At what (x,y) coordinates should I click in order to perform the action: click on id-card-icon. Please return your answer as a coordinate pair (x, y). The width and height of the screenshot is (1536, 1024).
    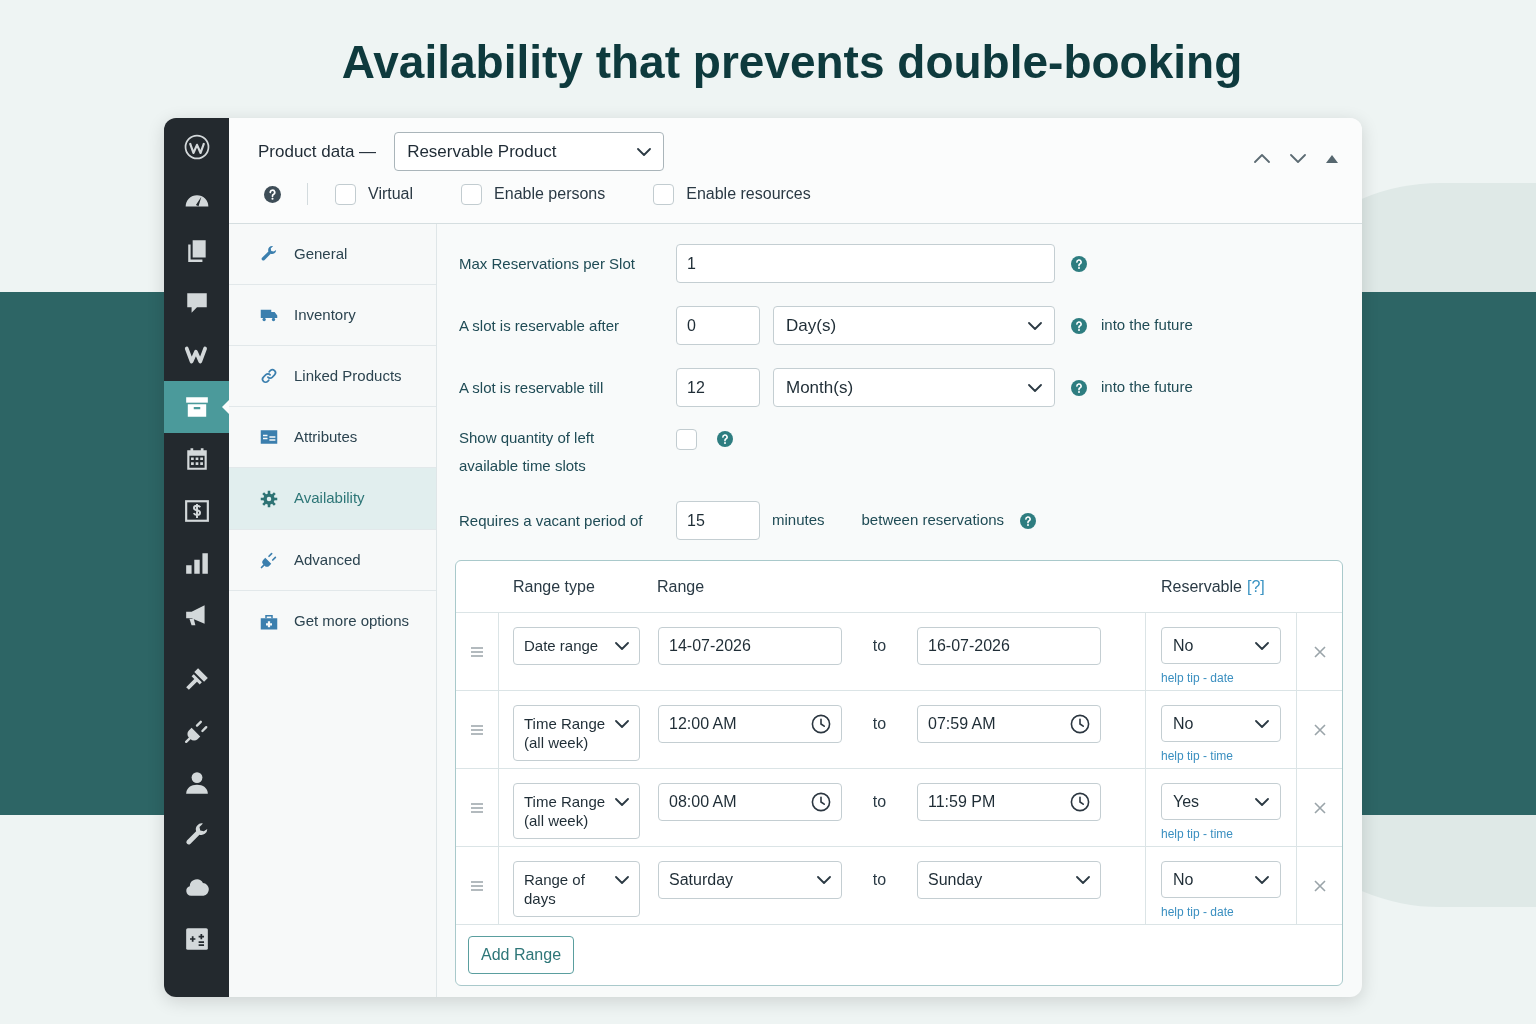
    Looking at the image, I should click on (269, 437).